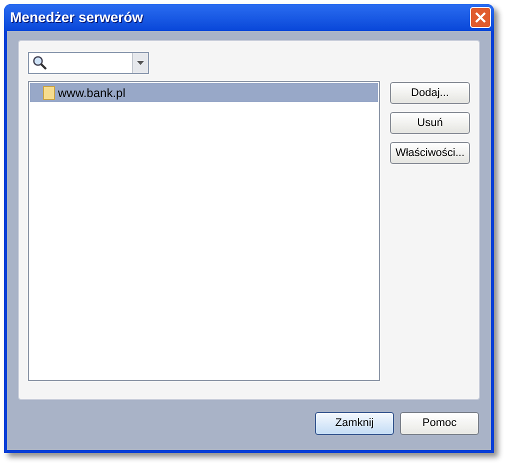  I want to click on folder-icon, so click(49, 93).